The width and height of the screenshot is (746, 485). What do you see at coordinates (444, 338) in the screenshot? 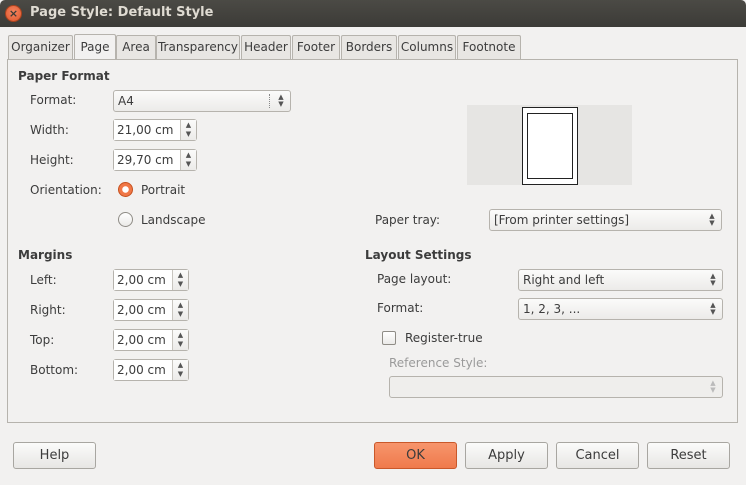
I see `register-true-label: Register-true` at bounding box center [444, 338].